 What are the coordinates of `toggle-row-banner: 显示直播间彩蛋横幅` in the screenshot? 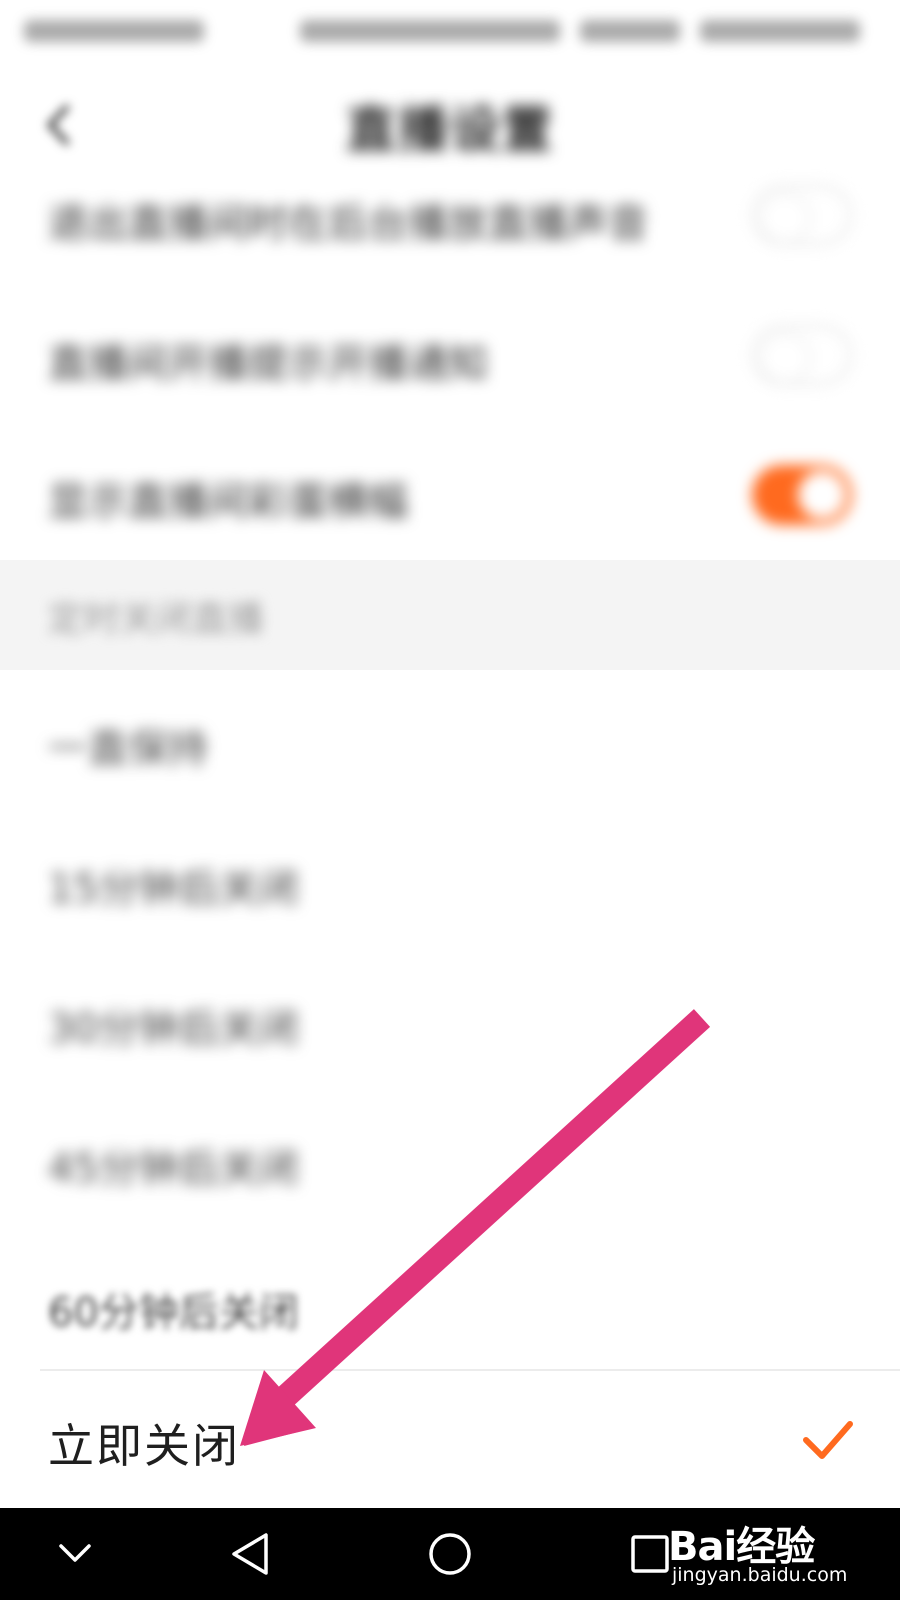 It's located at (450, 492).